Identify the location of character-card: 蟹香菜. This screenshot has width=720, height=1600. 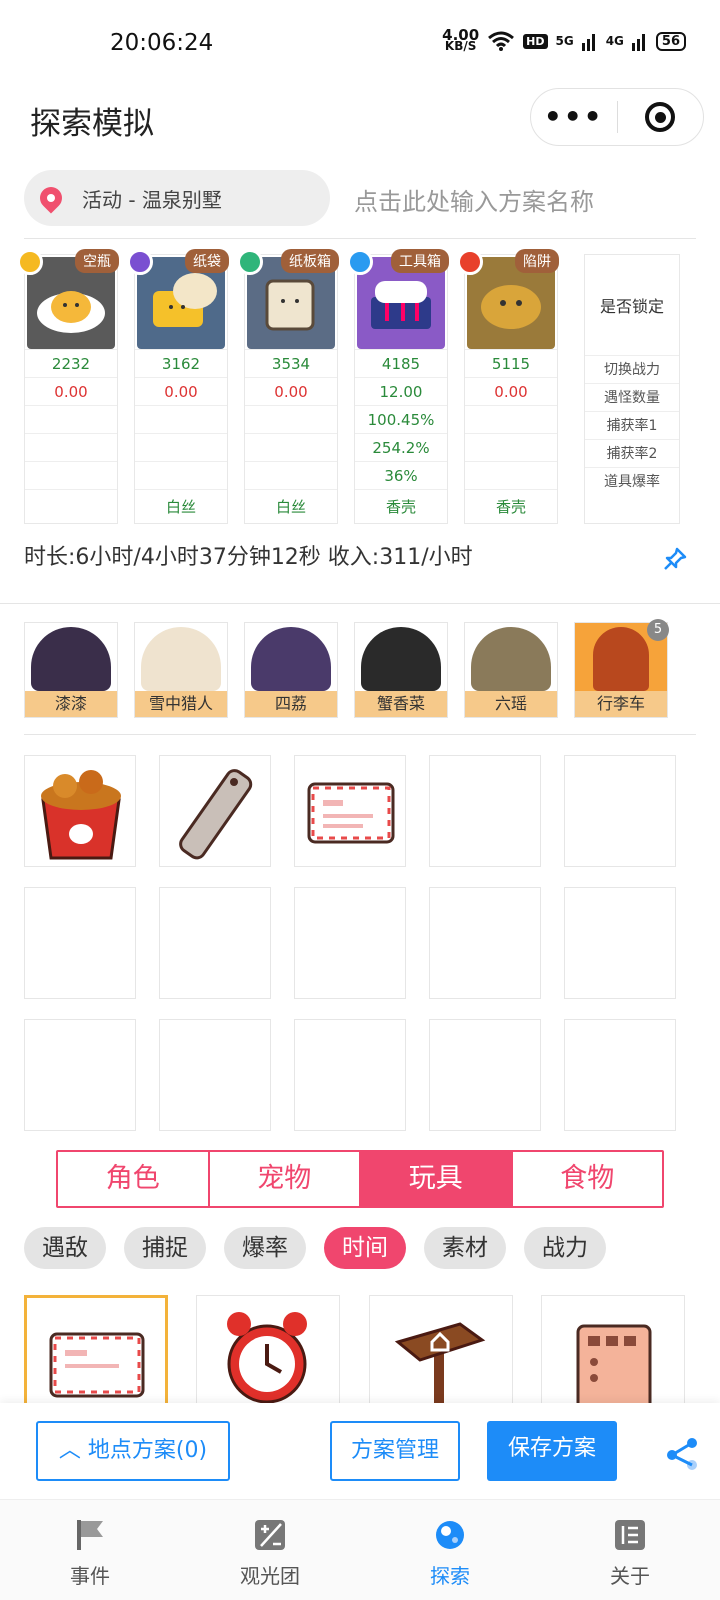
(401, 670).